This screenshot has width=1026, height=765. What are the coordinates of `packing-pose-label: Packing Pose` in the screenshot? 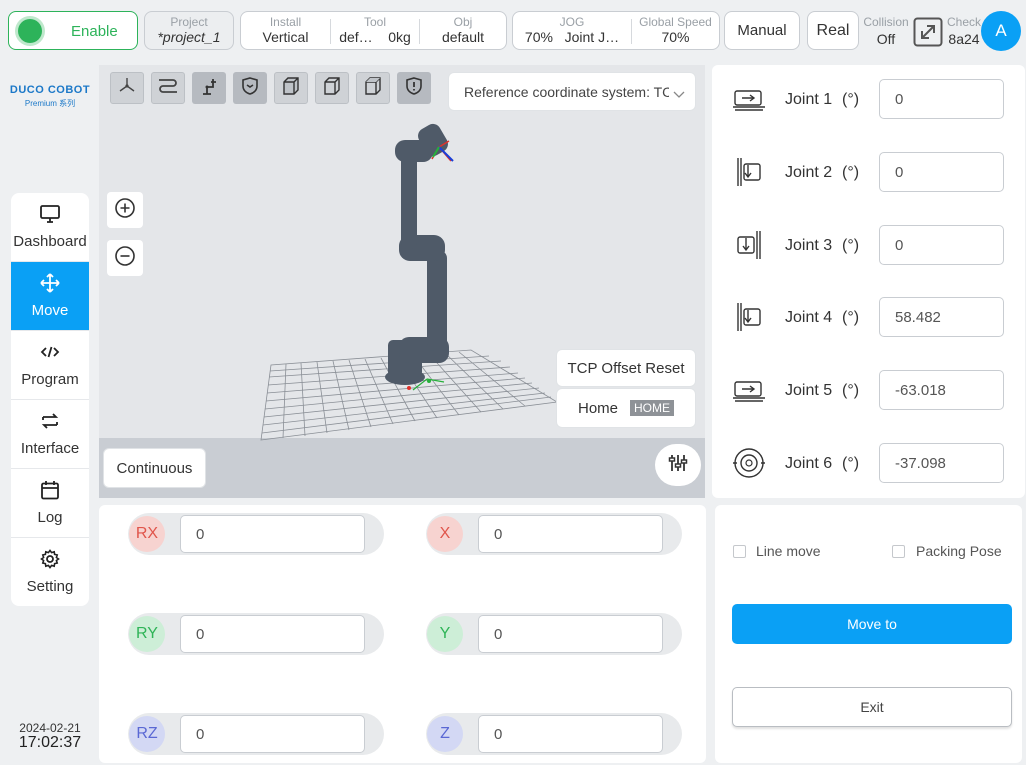 It's located at (959, 551).